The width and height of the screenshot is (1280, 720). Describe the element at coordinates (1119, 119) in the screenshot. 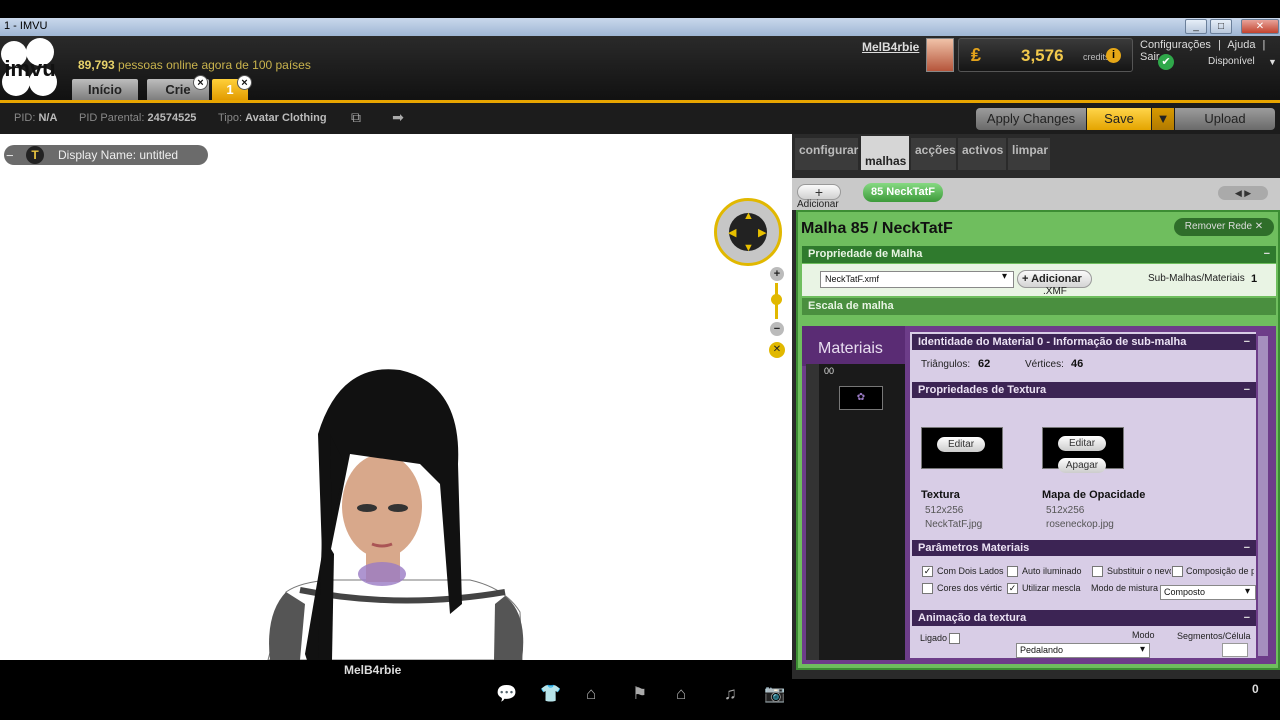

I see `save-button: Save` at that location.